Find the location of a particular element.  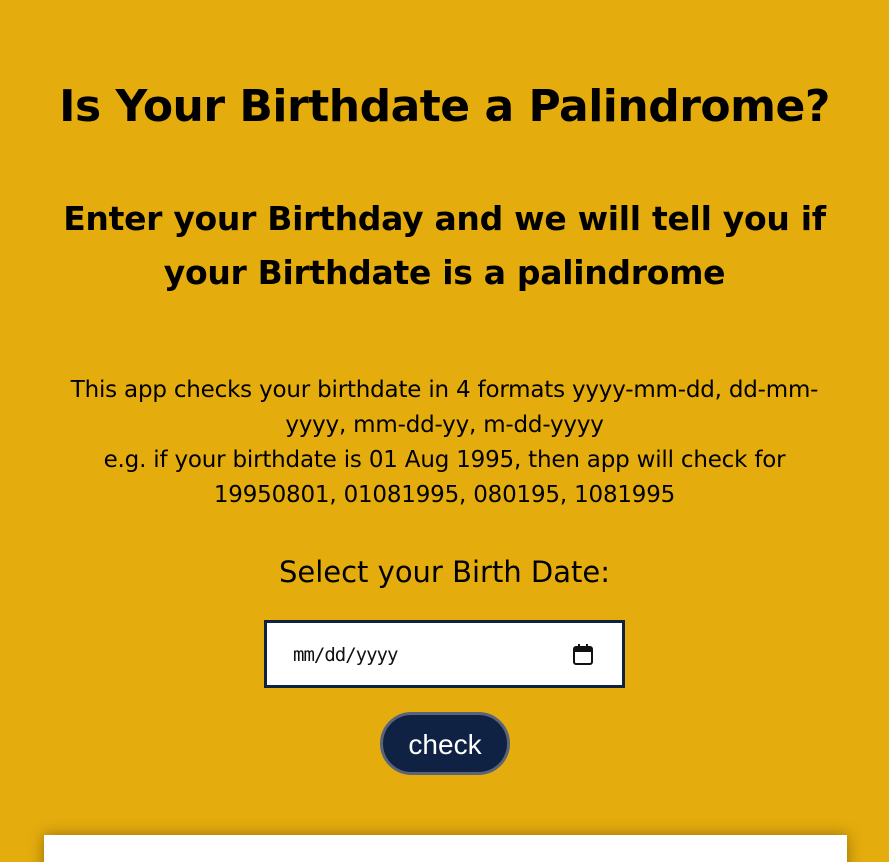

birthdate-input: mm/dd/yyyy is located at coordinates (444, 654).